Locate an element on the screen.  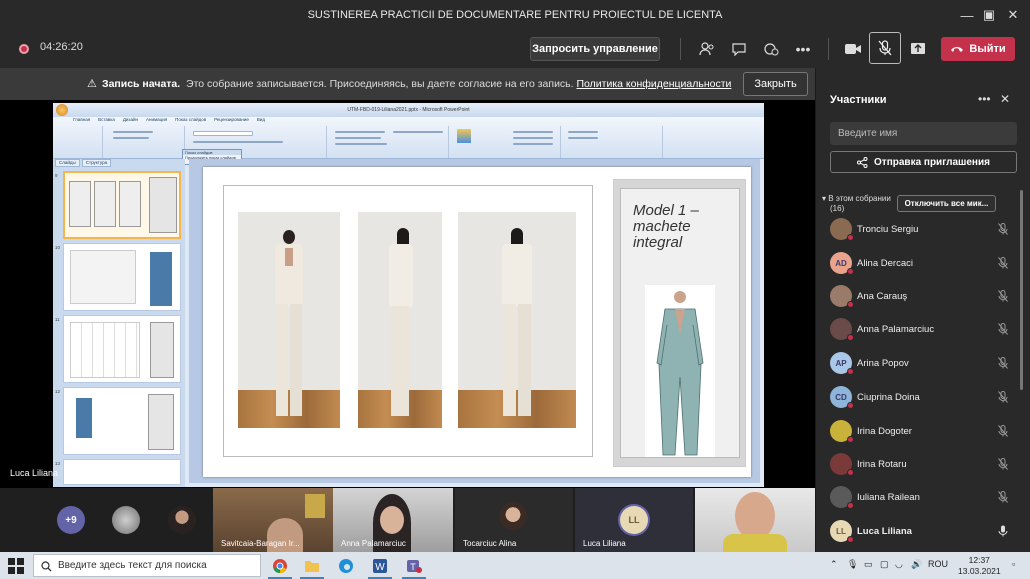
participant-name: Alina Dercaci is located at coordinates (885, 263).